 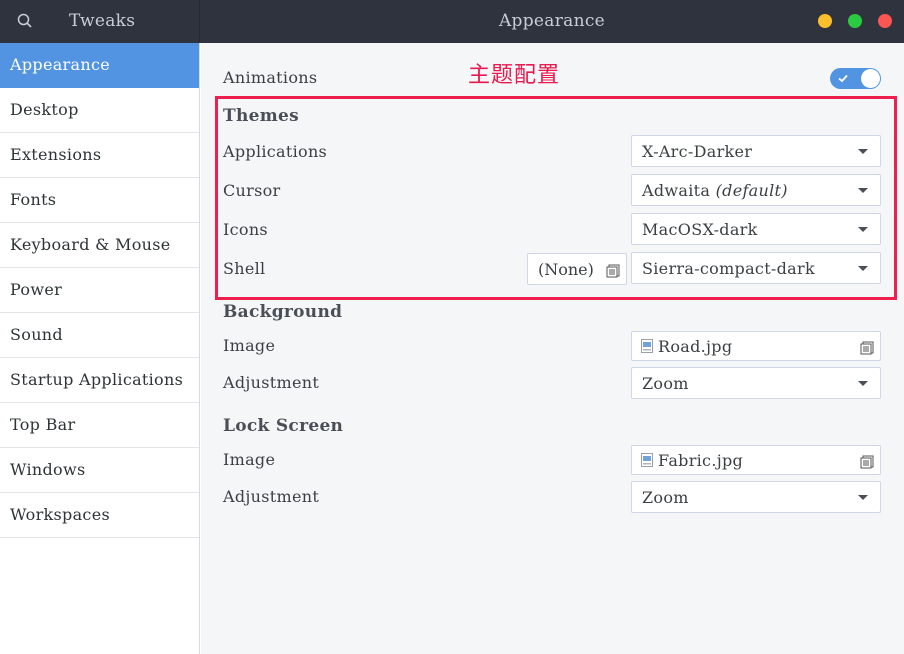 I want to click on annotation-text: 主题配置, so click(x=514, y=75).